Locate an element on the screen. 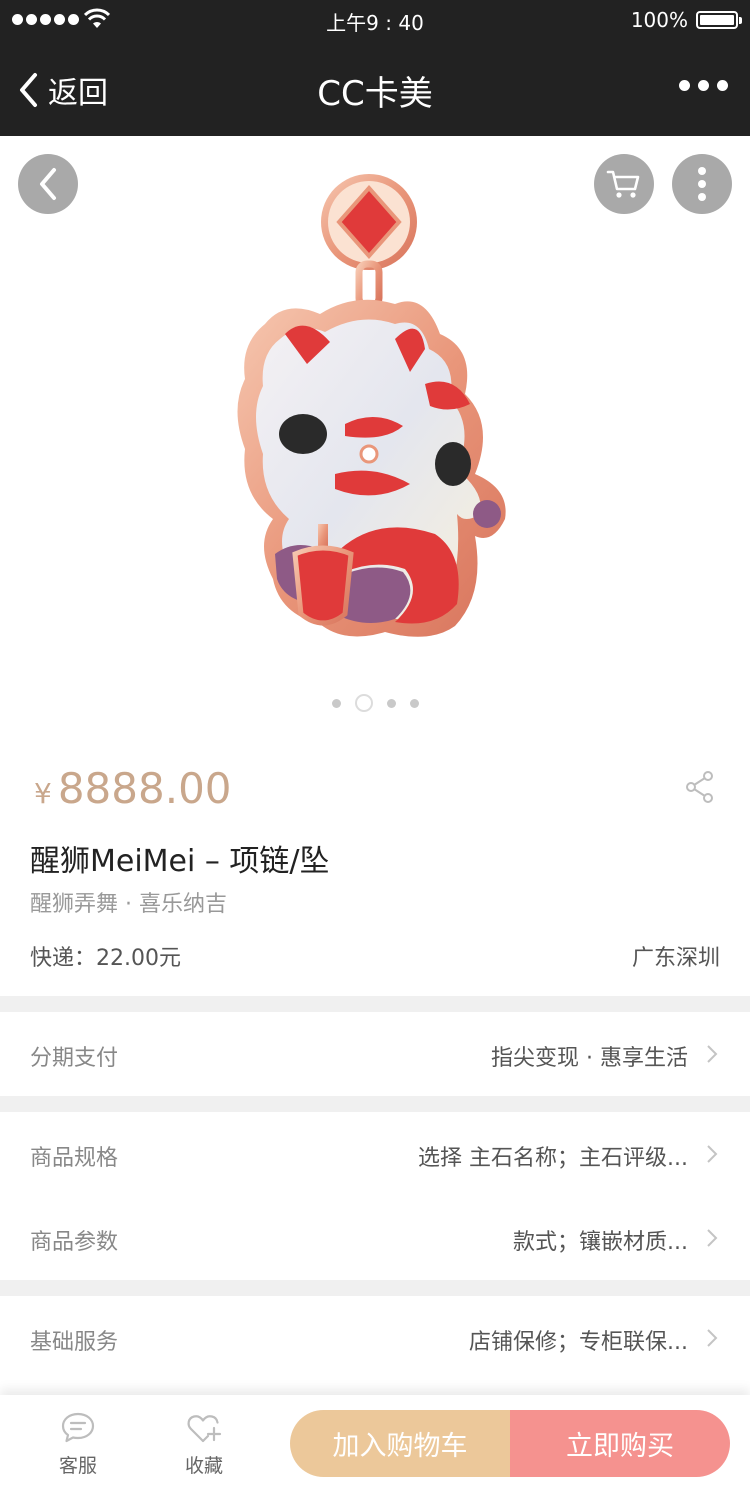 This screenshot has height=1491, width=750. row-installment-value: 指尖变现 · 惠享生活 is located at coordinates (589, 1058).